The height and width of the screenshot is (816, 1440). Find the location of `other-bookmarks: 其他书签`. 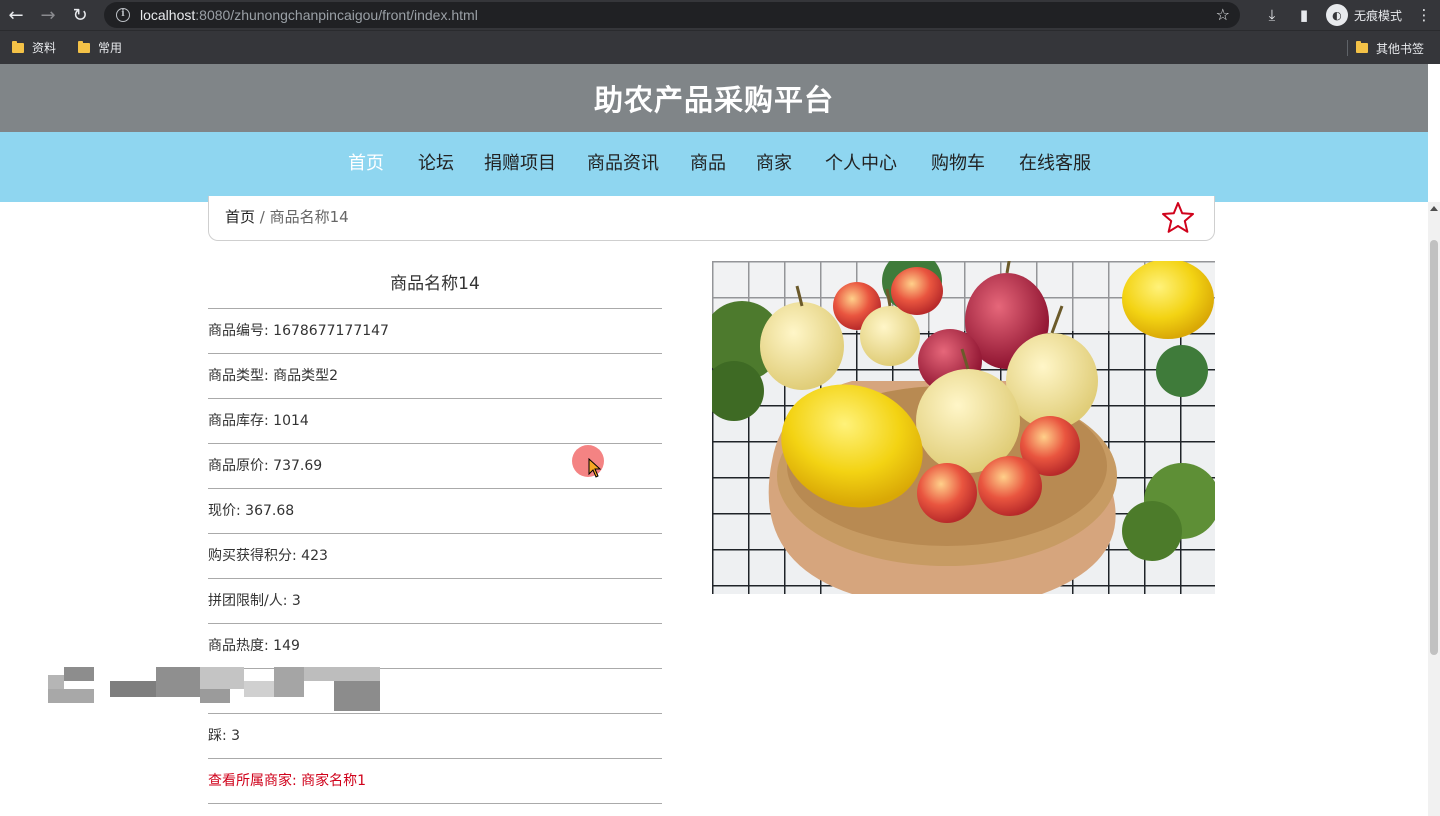

other-bookmarks: 其他书签 is located at coordinates (1389, 48).